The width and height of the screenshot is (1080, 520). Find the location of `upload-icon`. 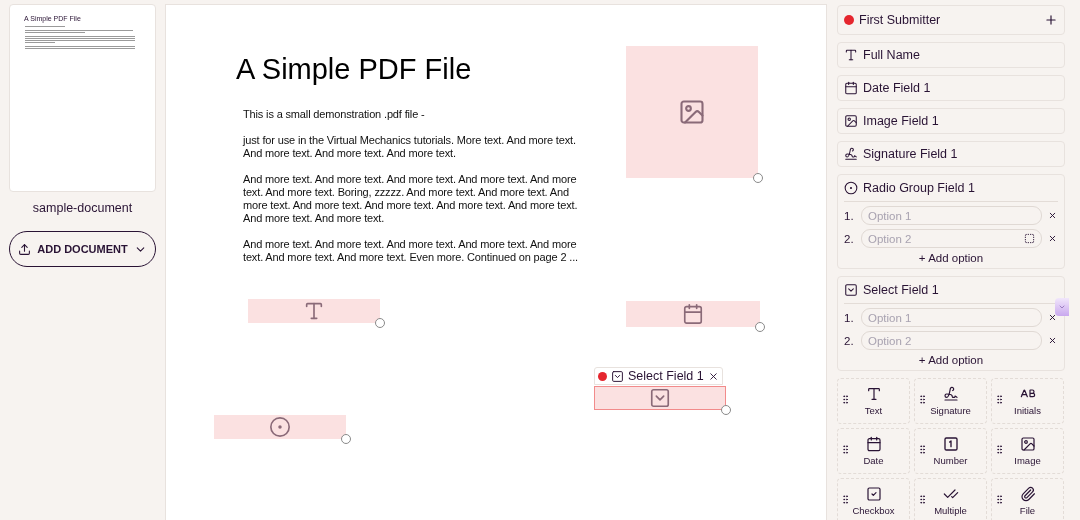

upload-icon is located at coordinates (25, 249).